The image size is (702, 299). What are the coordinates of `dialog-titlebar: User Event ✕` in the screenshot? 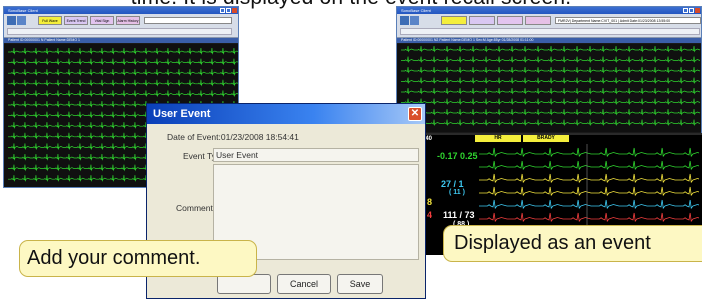 It's located at (286, 114).